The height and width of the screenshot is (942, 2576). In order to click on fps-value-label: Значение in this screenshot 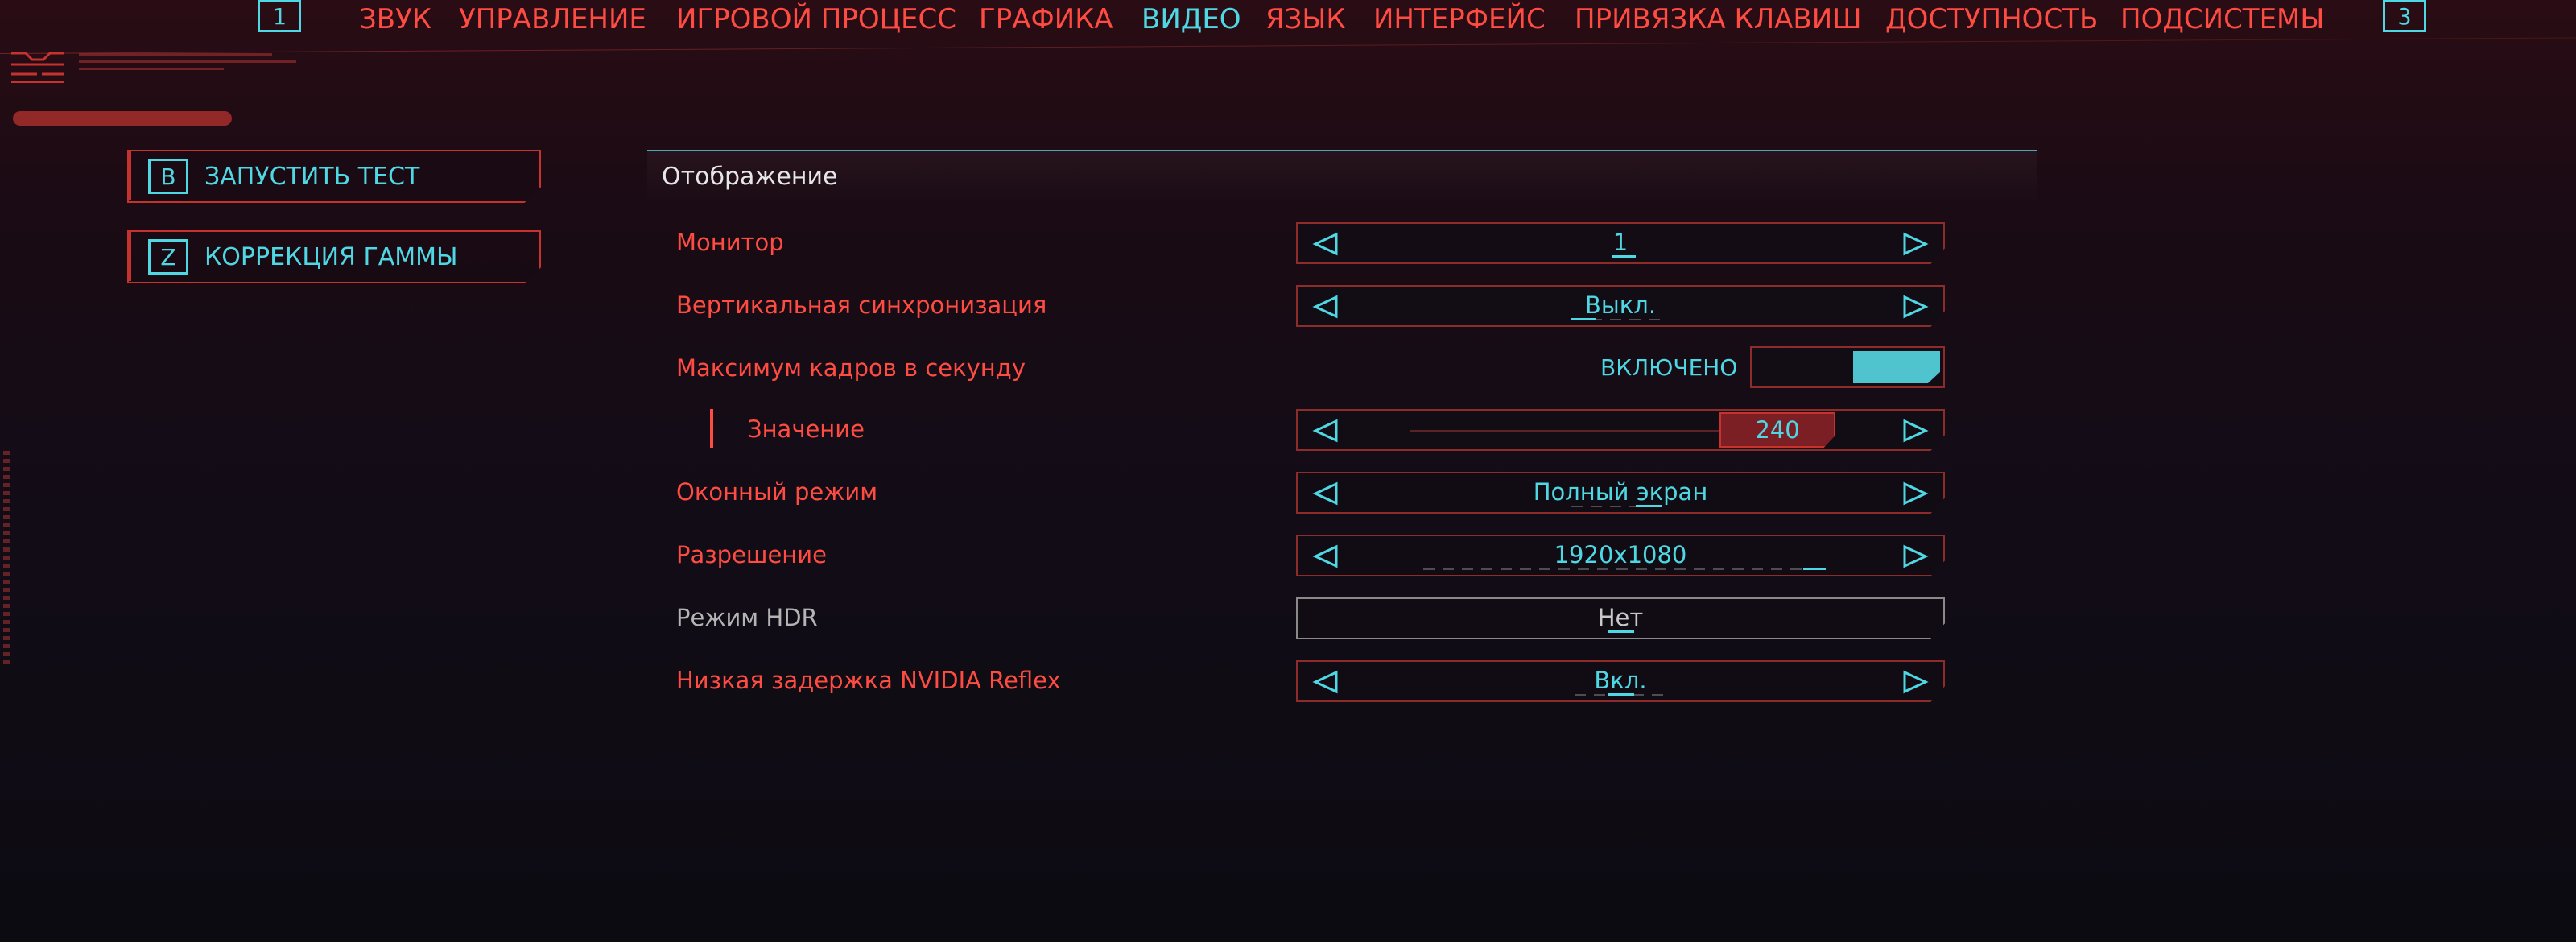, I will do `click(806, 429)`.